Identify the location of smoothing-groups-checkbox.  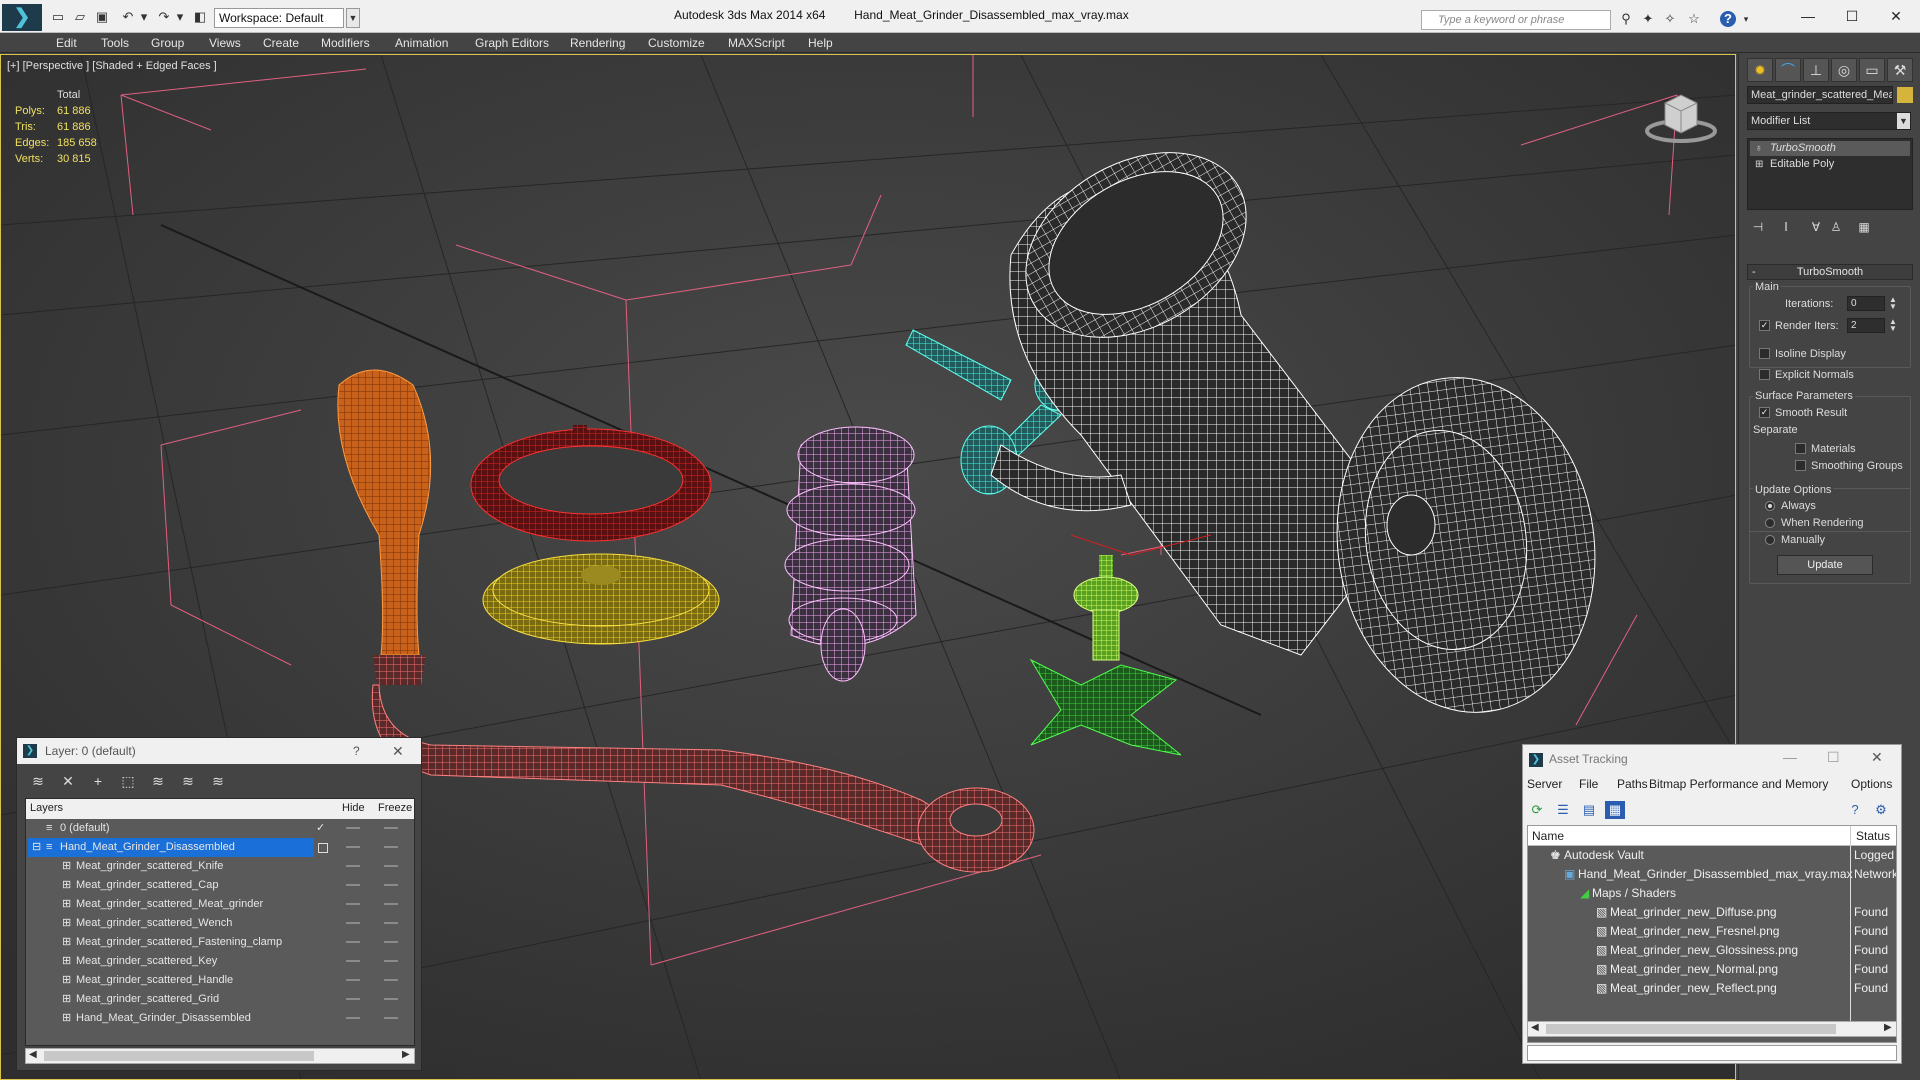
(1800, 465).